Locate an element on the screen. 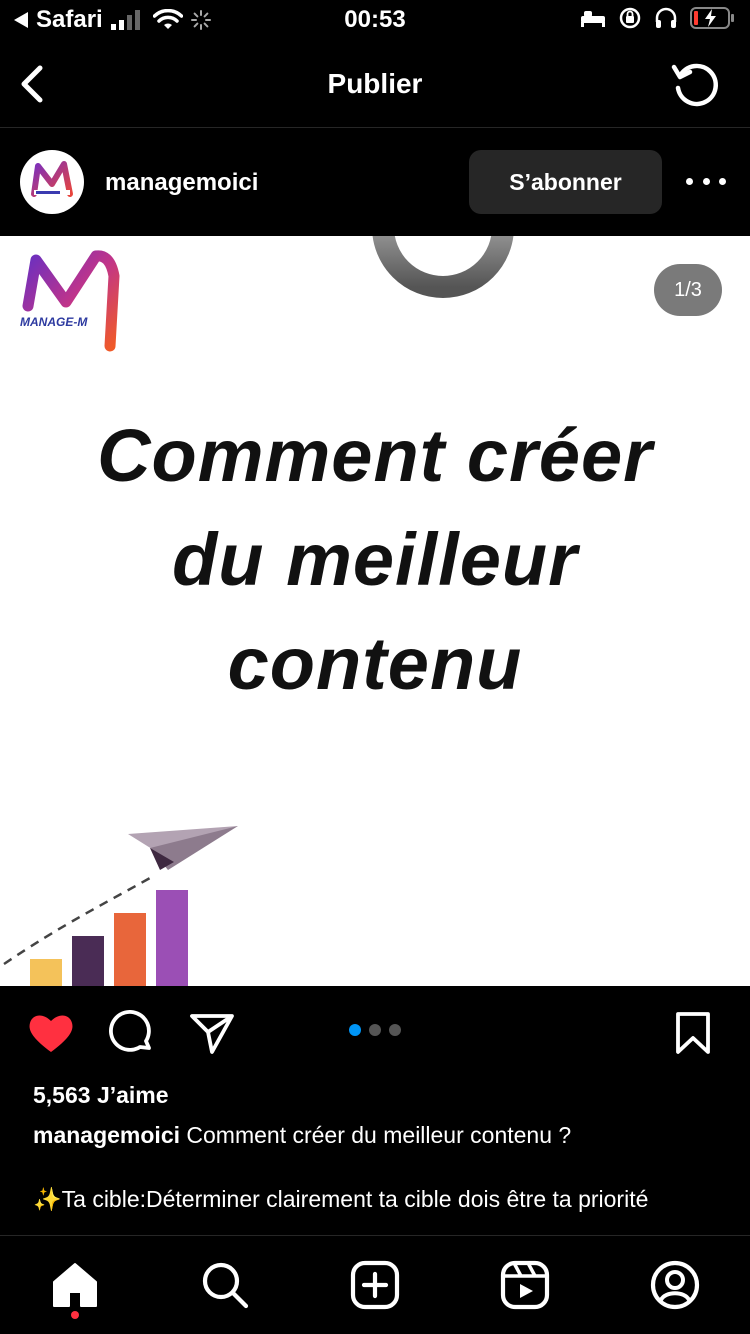 The image size is (750, 1334). bookmark-icon is located at coordinates (693, 1033).